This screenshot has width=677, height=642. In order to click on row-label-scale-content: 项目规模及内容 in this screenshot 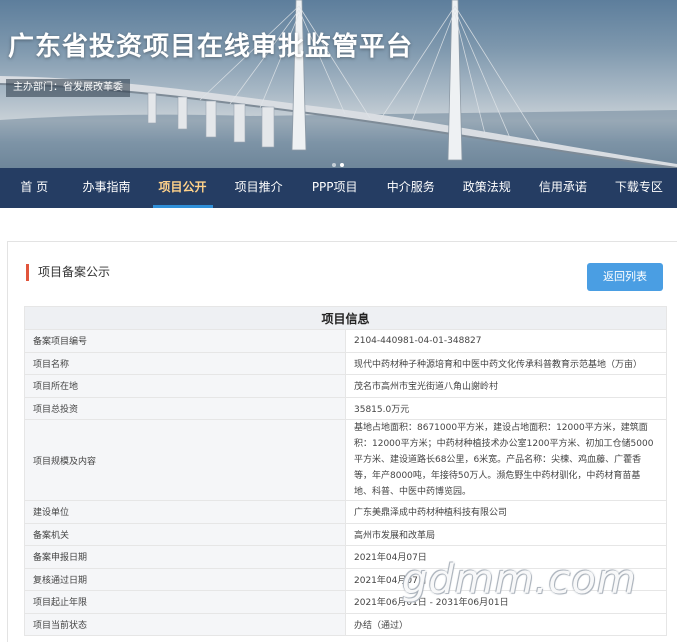, I will do `click(185, 460)`.